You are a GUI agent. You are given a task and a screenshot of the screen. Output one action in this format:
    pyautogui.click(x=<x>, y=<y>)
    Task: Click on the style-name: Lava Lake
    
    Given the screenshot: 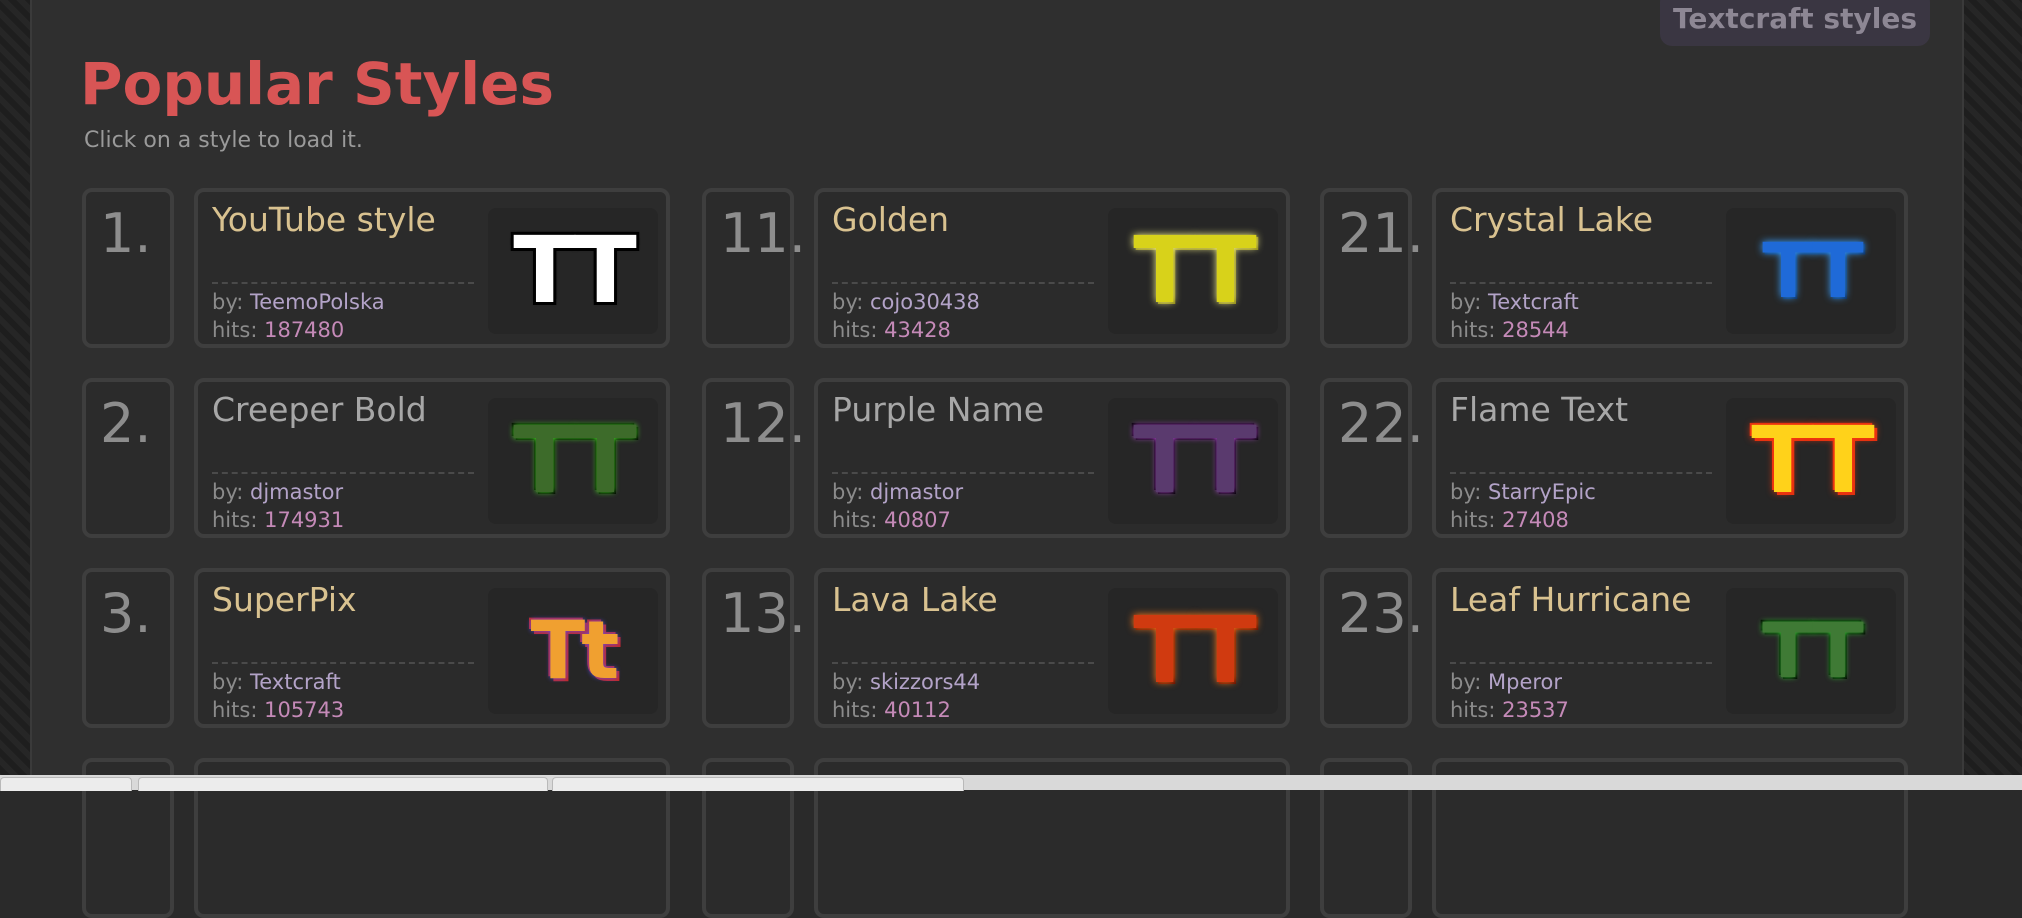 What is the action you would take?
    pyautogui.click(x=915, y=599)
    